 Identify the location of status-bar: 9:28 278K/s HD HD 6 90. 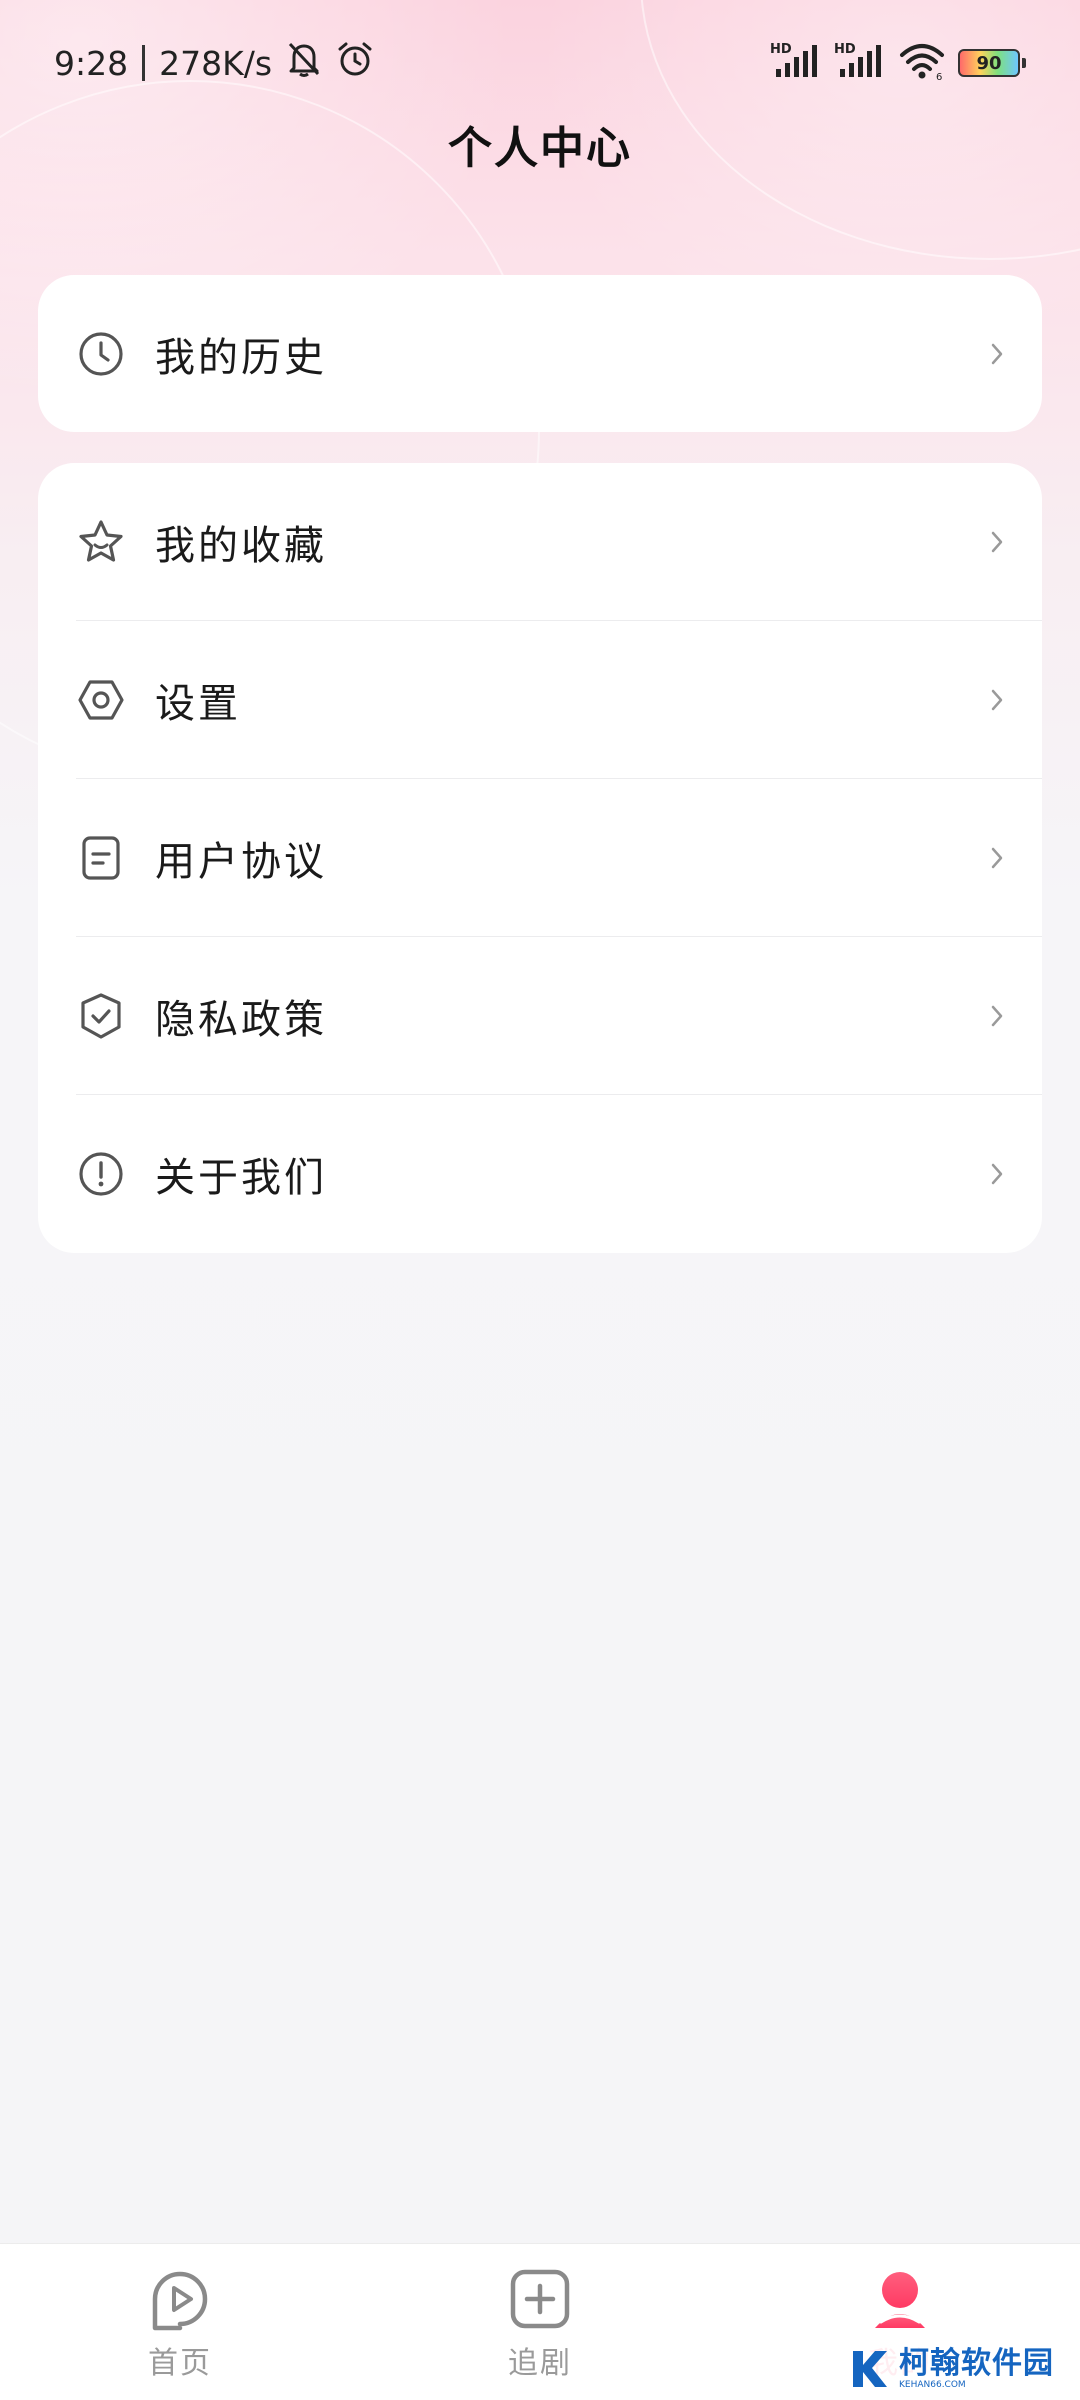
(540, 60).